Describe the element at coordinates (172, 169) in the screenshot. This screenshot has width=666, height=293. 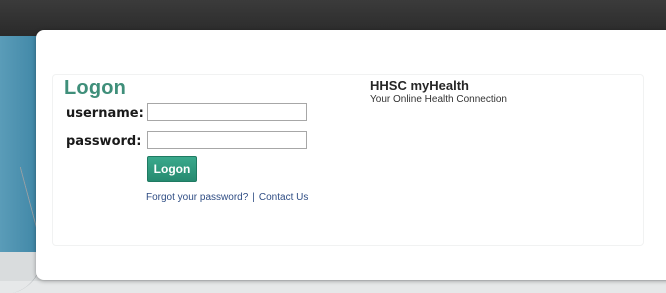
I see `logon-button: Logon` at that location.